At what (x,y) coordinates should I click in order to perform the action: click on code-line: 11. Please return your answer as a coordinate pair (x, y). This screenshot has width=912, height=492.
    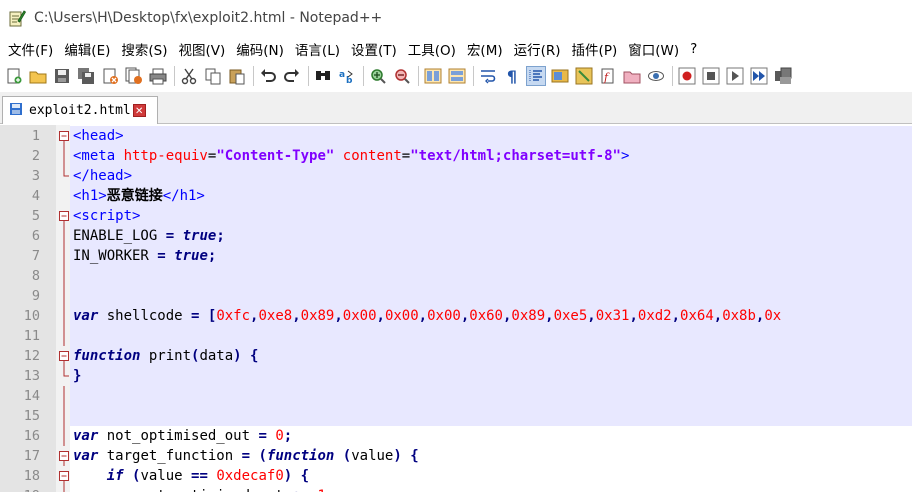
    Looking at the image, I should click on (456, 336).